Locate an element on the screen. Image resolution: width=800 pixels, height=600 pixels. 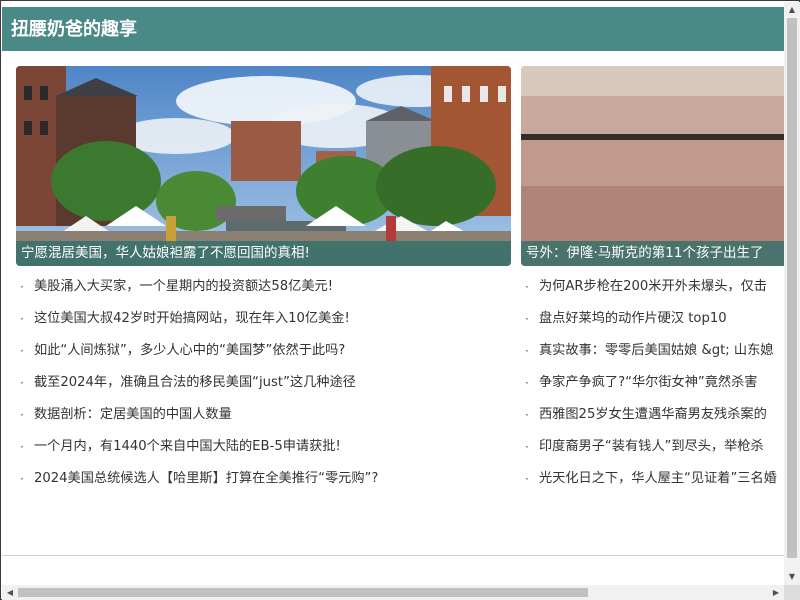
scroll-left-arrow-icon: ◀ is located at coordinates (10, 592).